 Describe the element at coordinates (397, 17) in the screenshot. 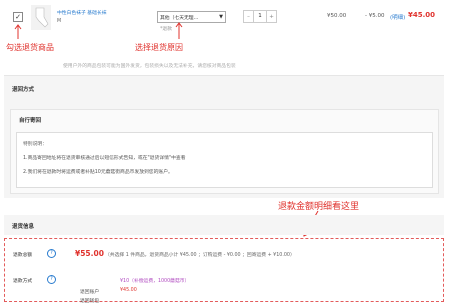

I see `discount-detail-link: (明细)` at that location.